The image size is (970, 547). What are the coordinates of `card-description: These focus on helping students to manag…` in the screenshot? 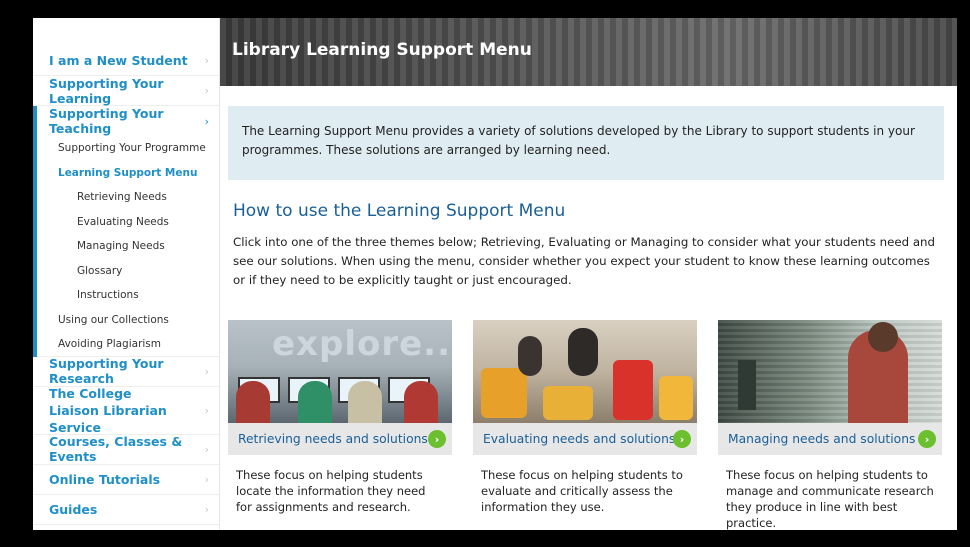 It's located at (830, 499).